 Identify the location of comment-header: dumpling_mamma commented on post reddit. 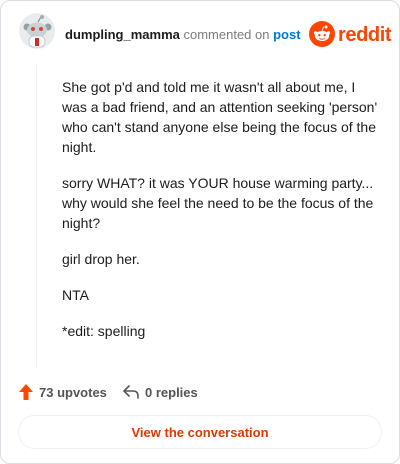
(200, 33).